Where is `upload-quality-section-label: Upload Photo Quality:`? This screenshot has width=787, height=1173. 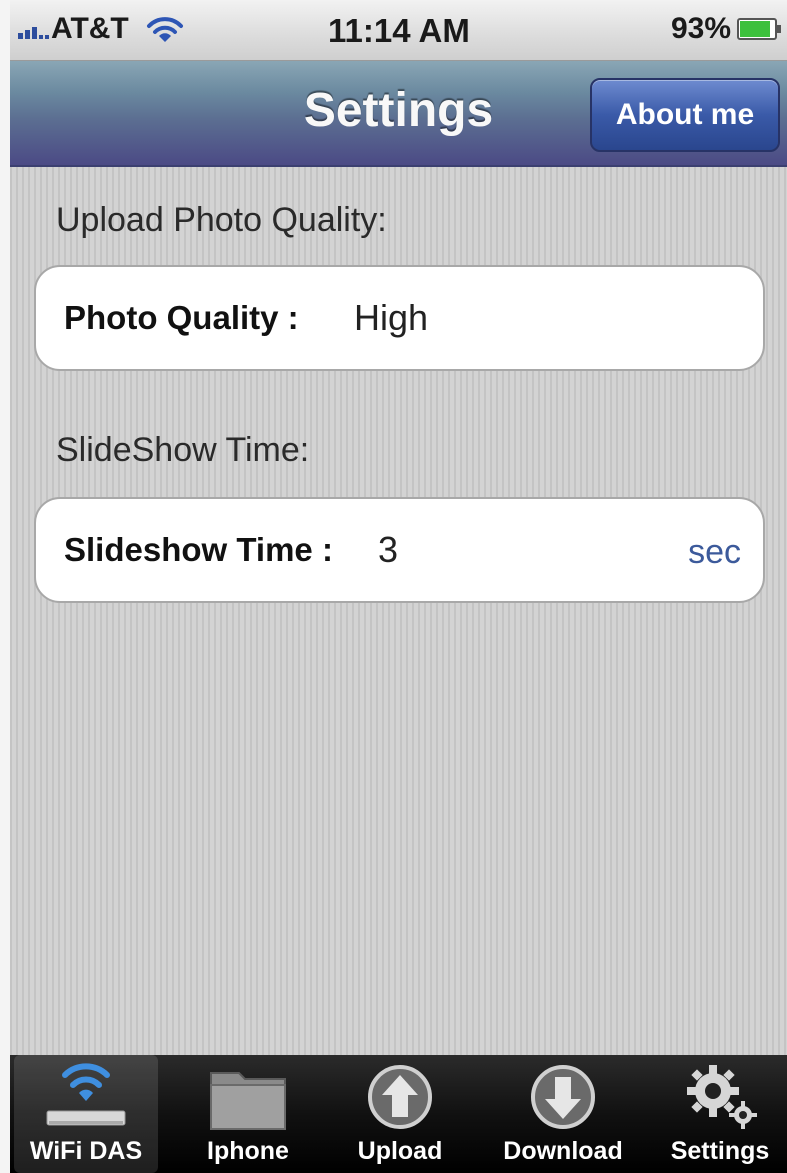
upload-quality-section-label: Upload Photo Quality: is located at coordinates (221, 220).